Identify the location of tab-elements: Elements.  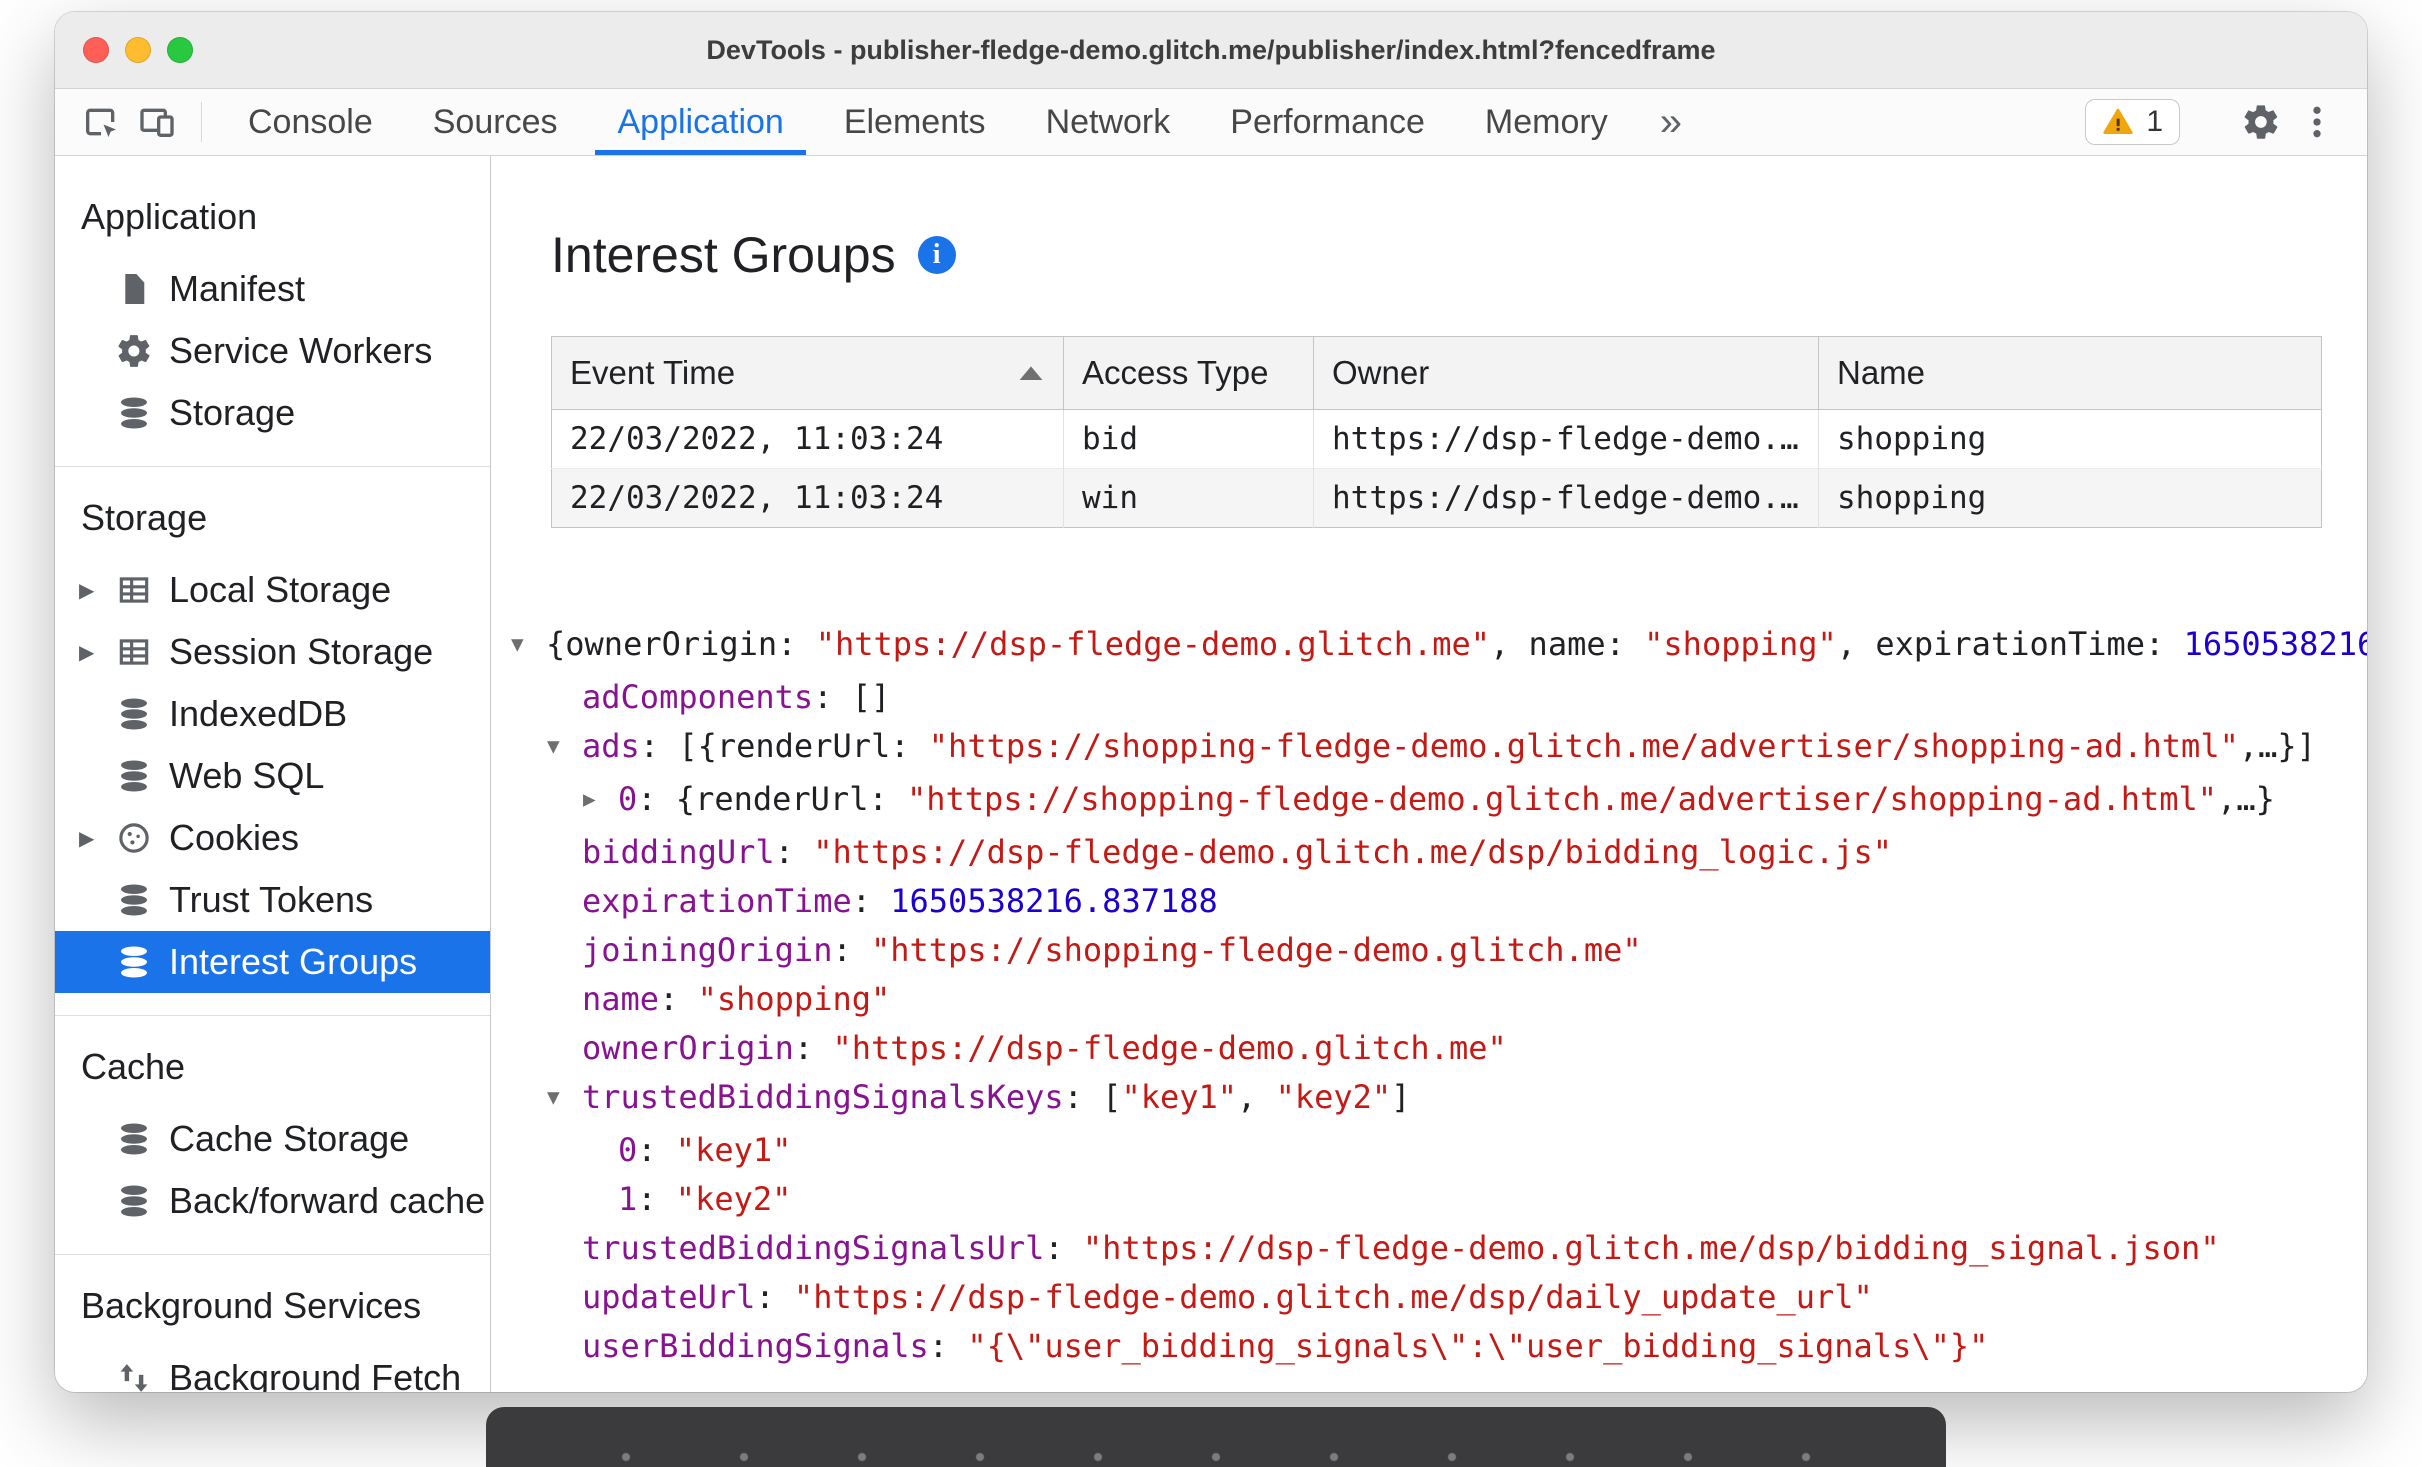
(915, 122).